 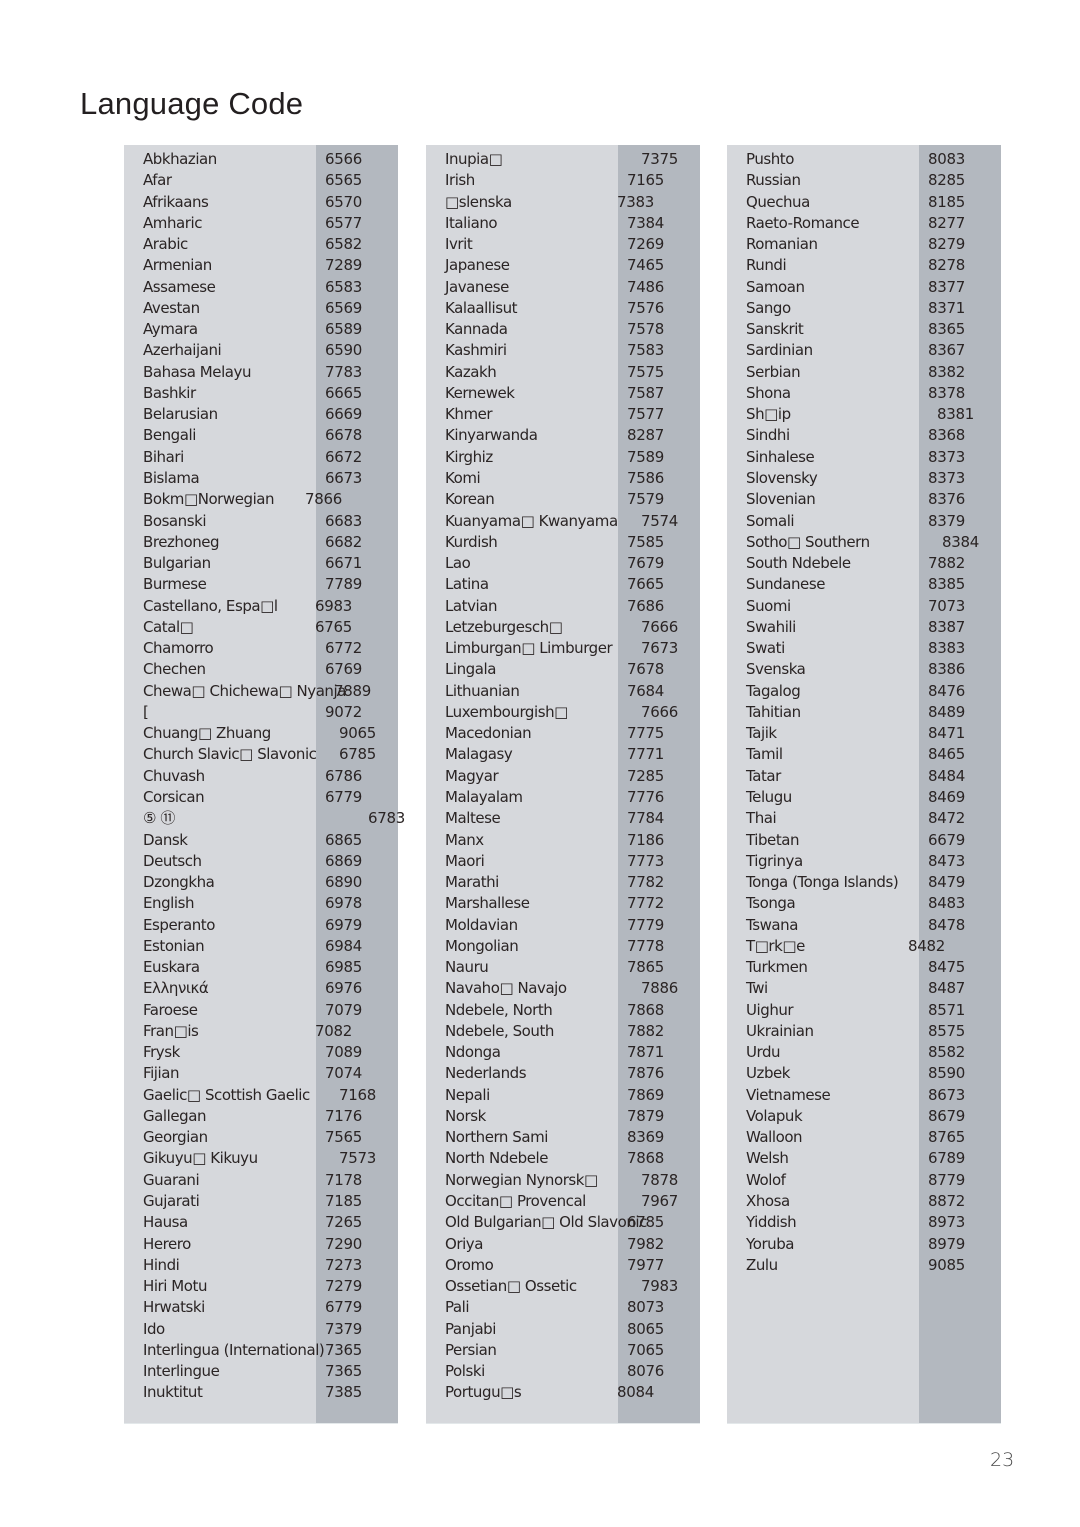 What do you see at coordinates (343, 1349) in the screenshot?
I see `language-code: 7365` at bounding box center [343, 1349].